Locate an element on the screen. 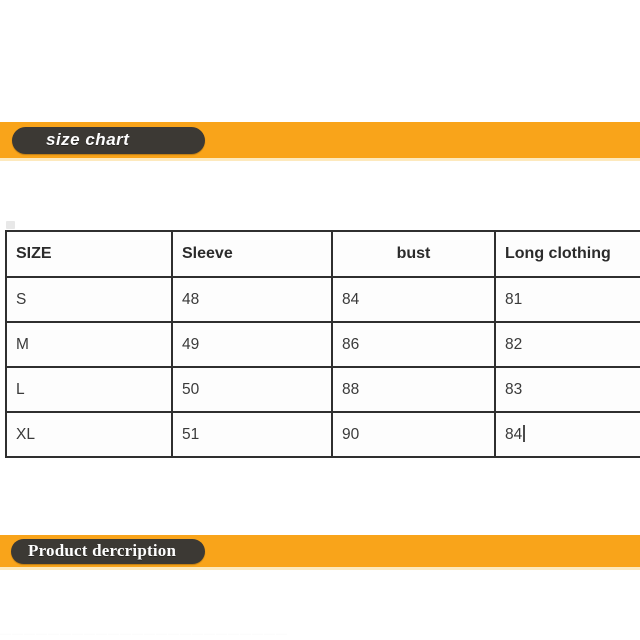 The height and width of the screenshot is (640, 640). column-header-size: SIZE is located at coordinates (89, 254).